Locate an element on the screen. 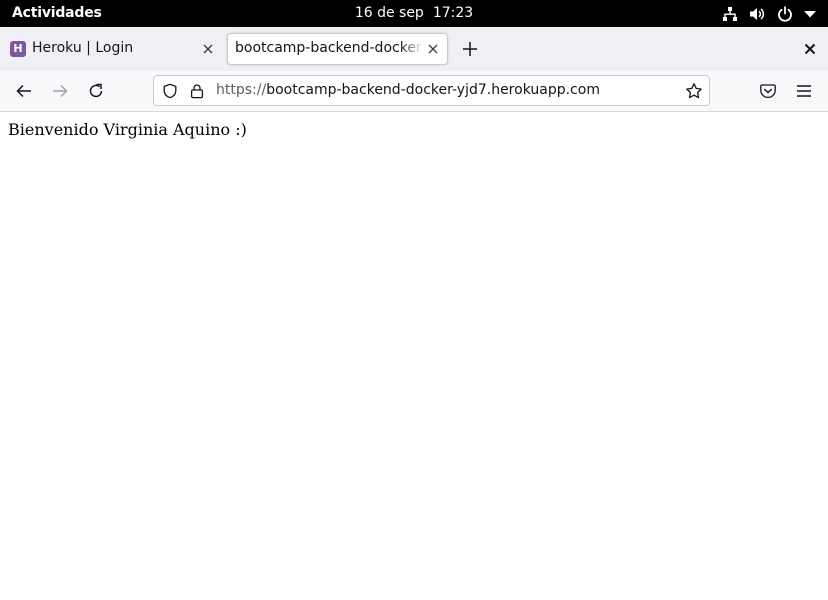 The height and width of the screenshot is (600, 828). reload-icon is located at coordinates (96, 91).